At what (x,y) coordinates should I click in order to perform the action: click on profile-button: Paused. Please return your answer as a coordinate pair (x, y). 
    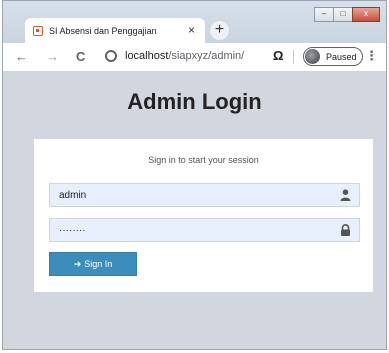
    Looking at the image, I should click on (333, 56).